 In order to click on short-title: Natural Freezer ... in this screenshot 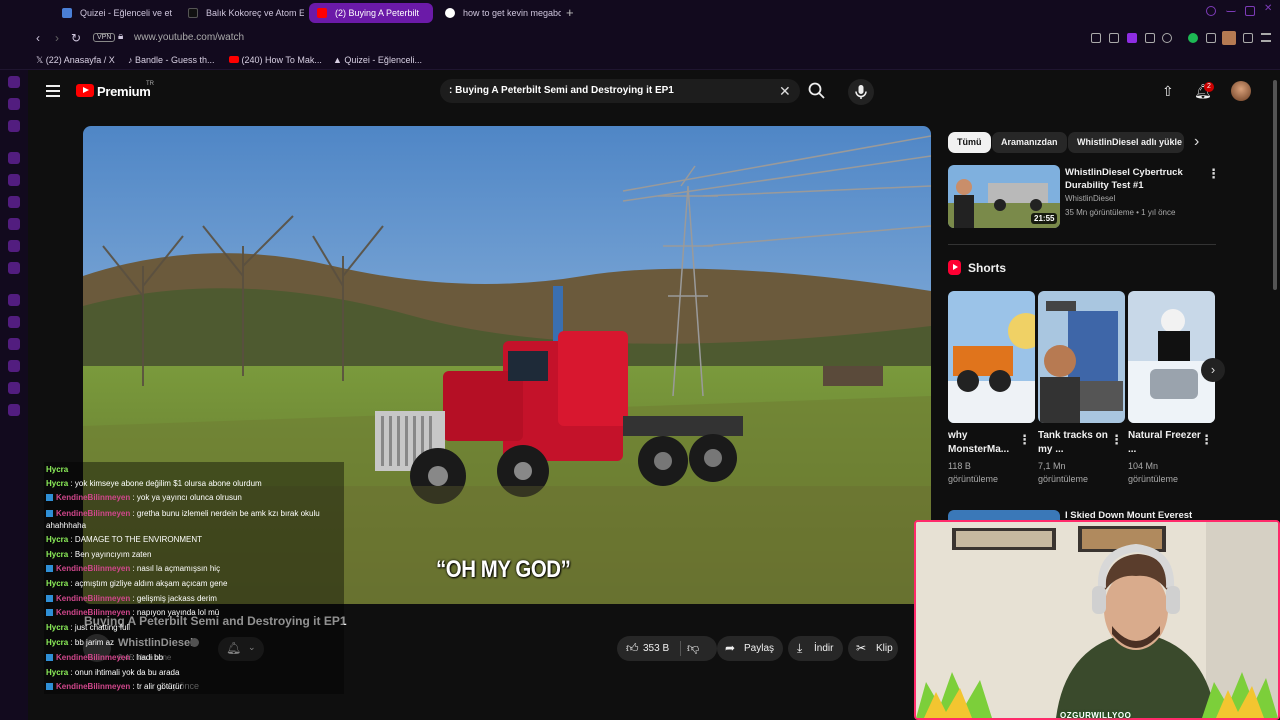, I will do `click(1166, 443)`.